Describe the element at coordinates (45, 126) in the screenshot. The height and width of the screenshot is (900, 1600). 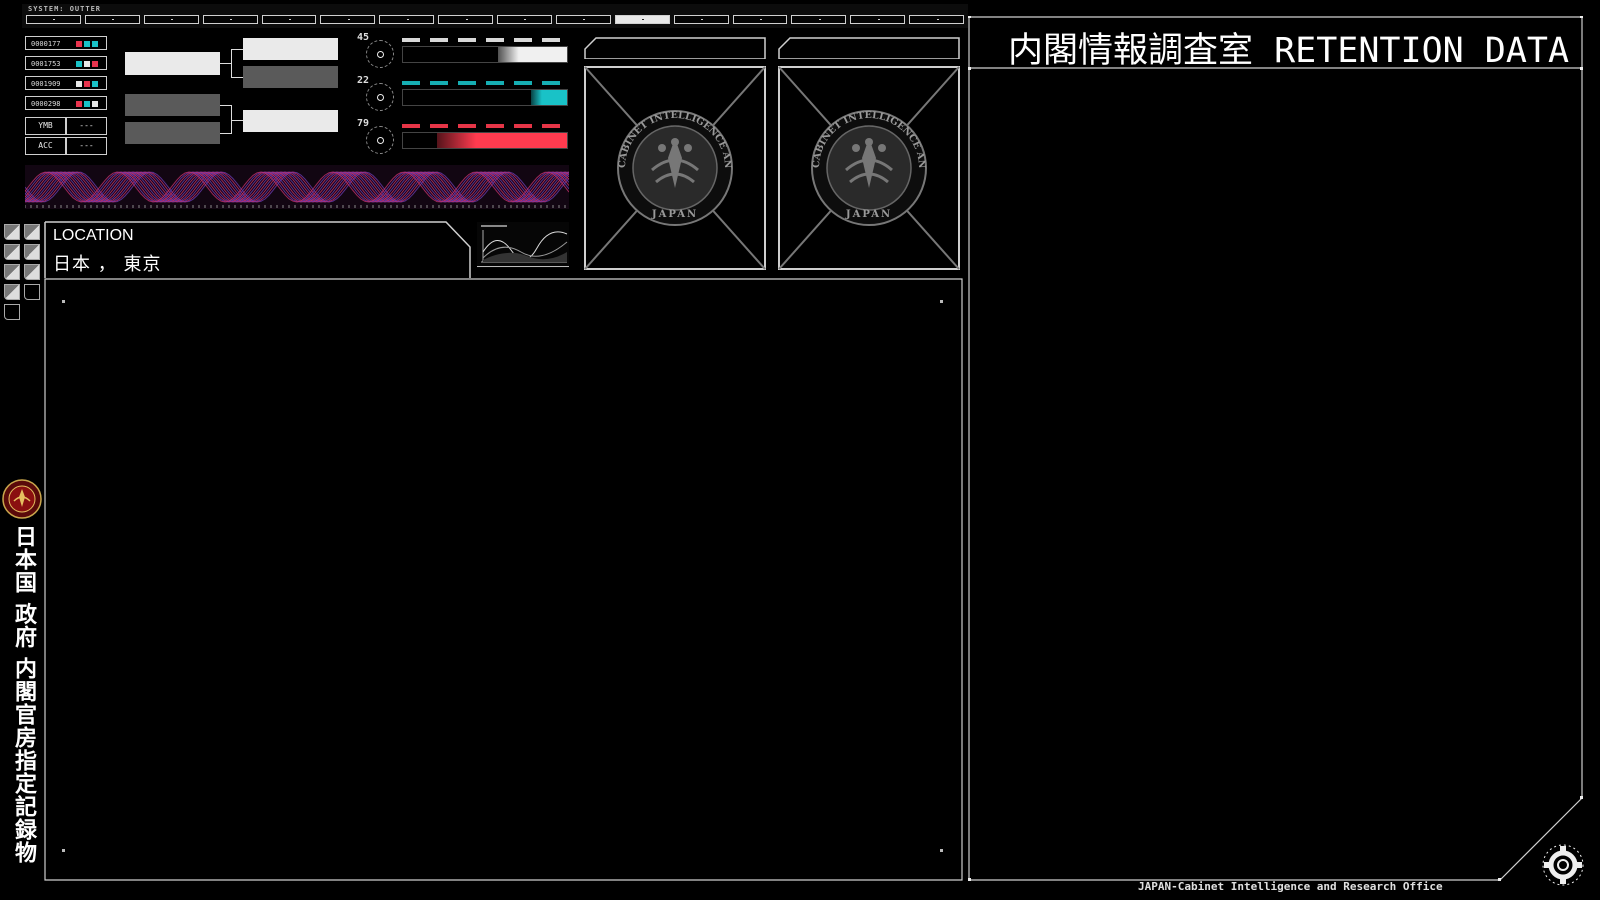
I see `field-key: YMB` at that location.